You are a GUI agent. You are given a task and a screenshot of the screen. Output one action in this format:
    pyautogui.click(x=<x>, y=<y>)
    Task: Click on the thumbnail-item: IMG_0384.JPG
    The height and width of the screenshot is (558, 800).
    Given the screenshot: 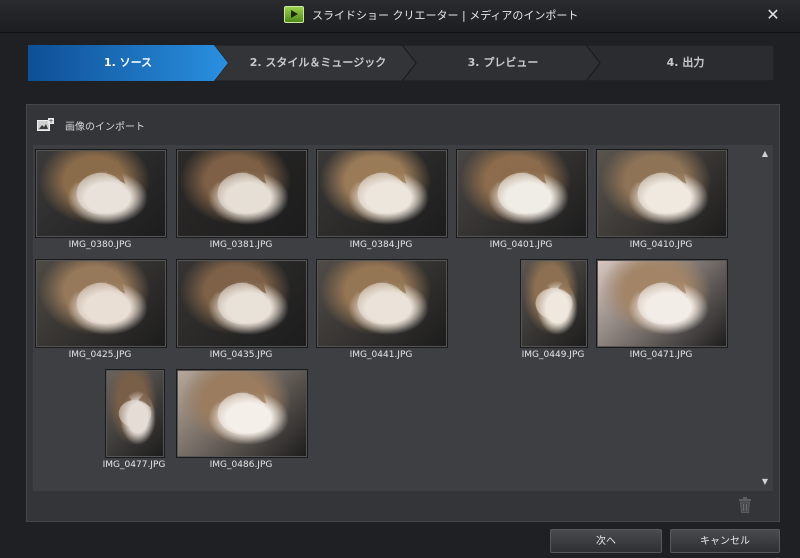 What is the action you would take?
    pyautogui.click(x=386, y=203)
    